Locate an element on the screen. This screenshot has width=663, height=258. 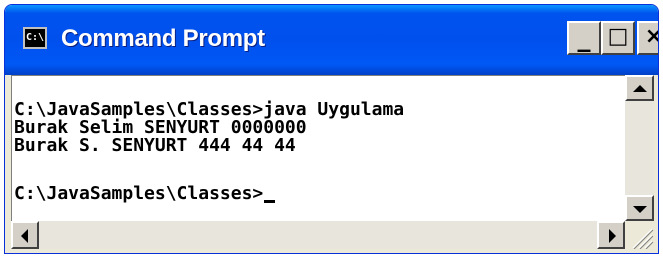
close-button: × is located at coordinates (647, 38).